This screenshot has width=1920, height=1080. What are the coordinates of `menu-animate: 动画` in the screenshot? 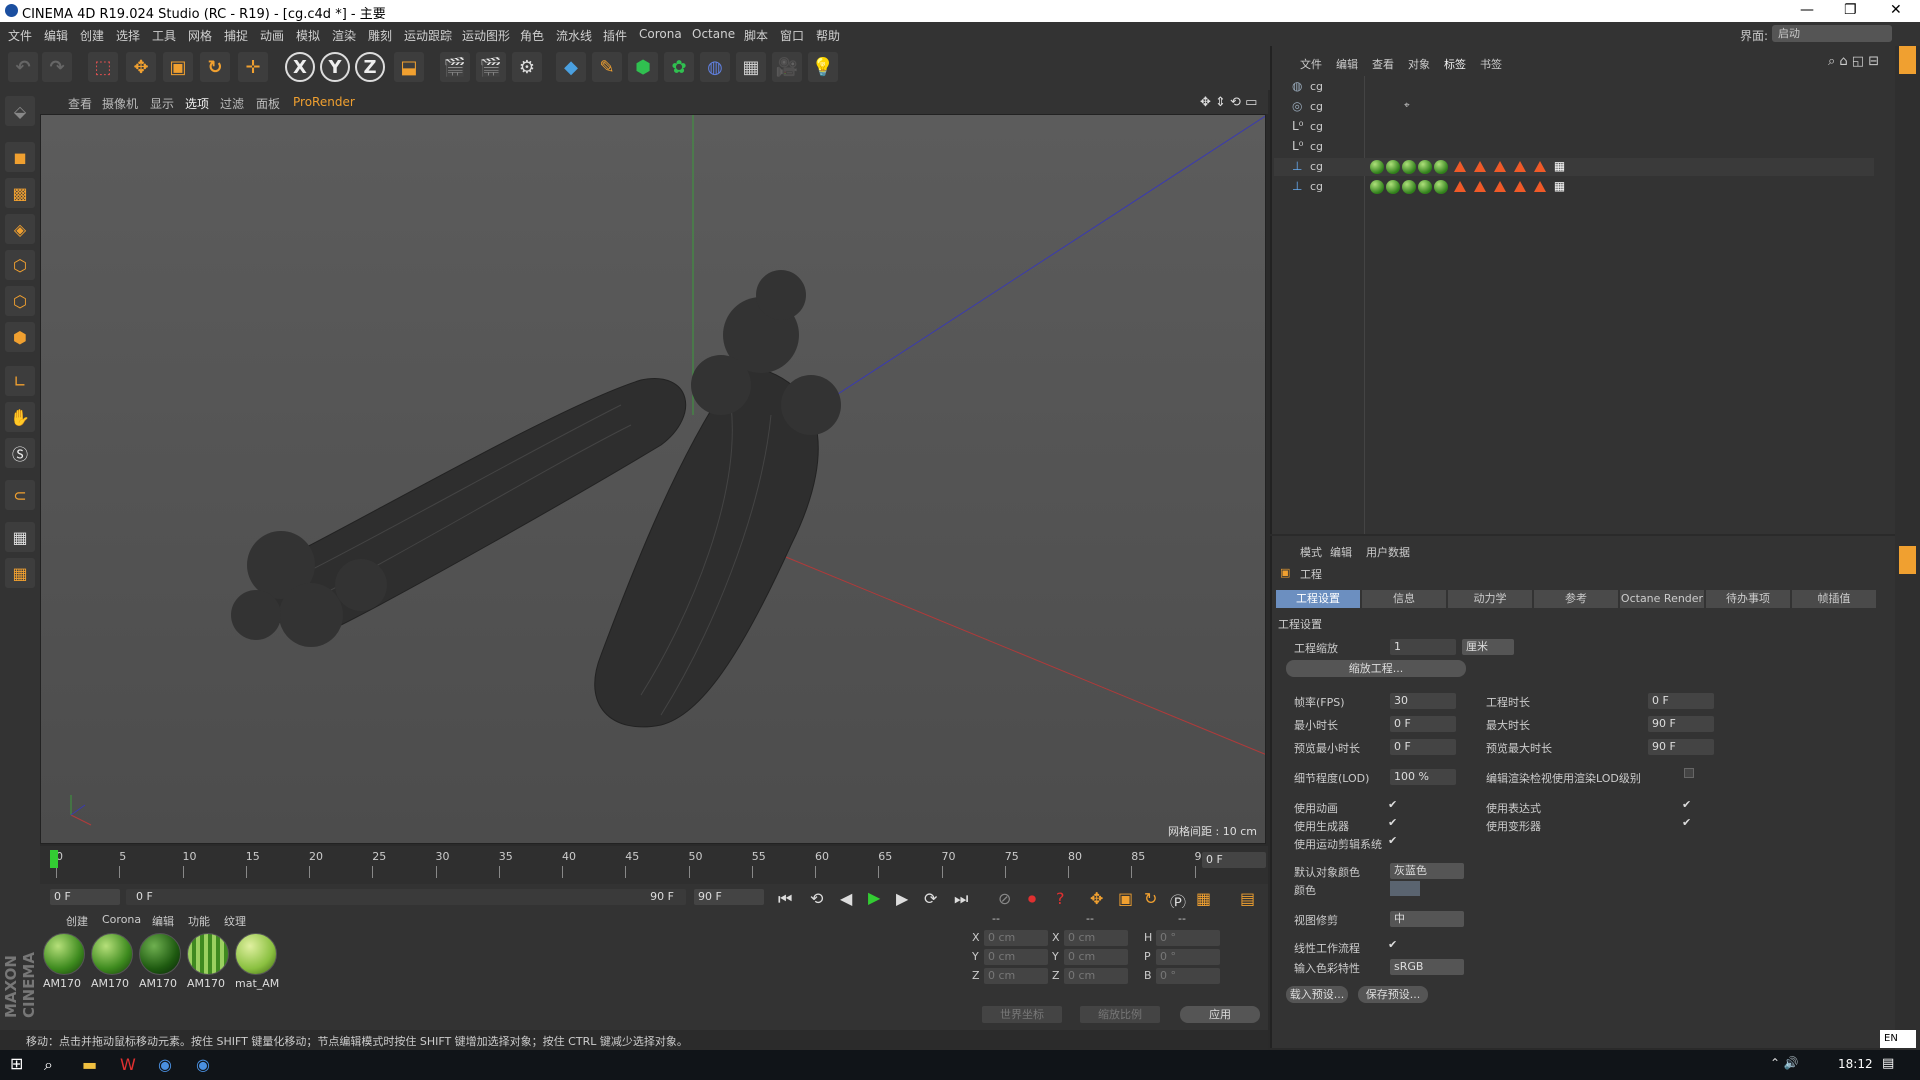 It's located at (272, 35).